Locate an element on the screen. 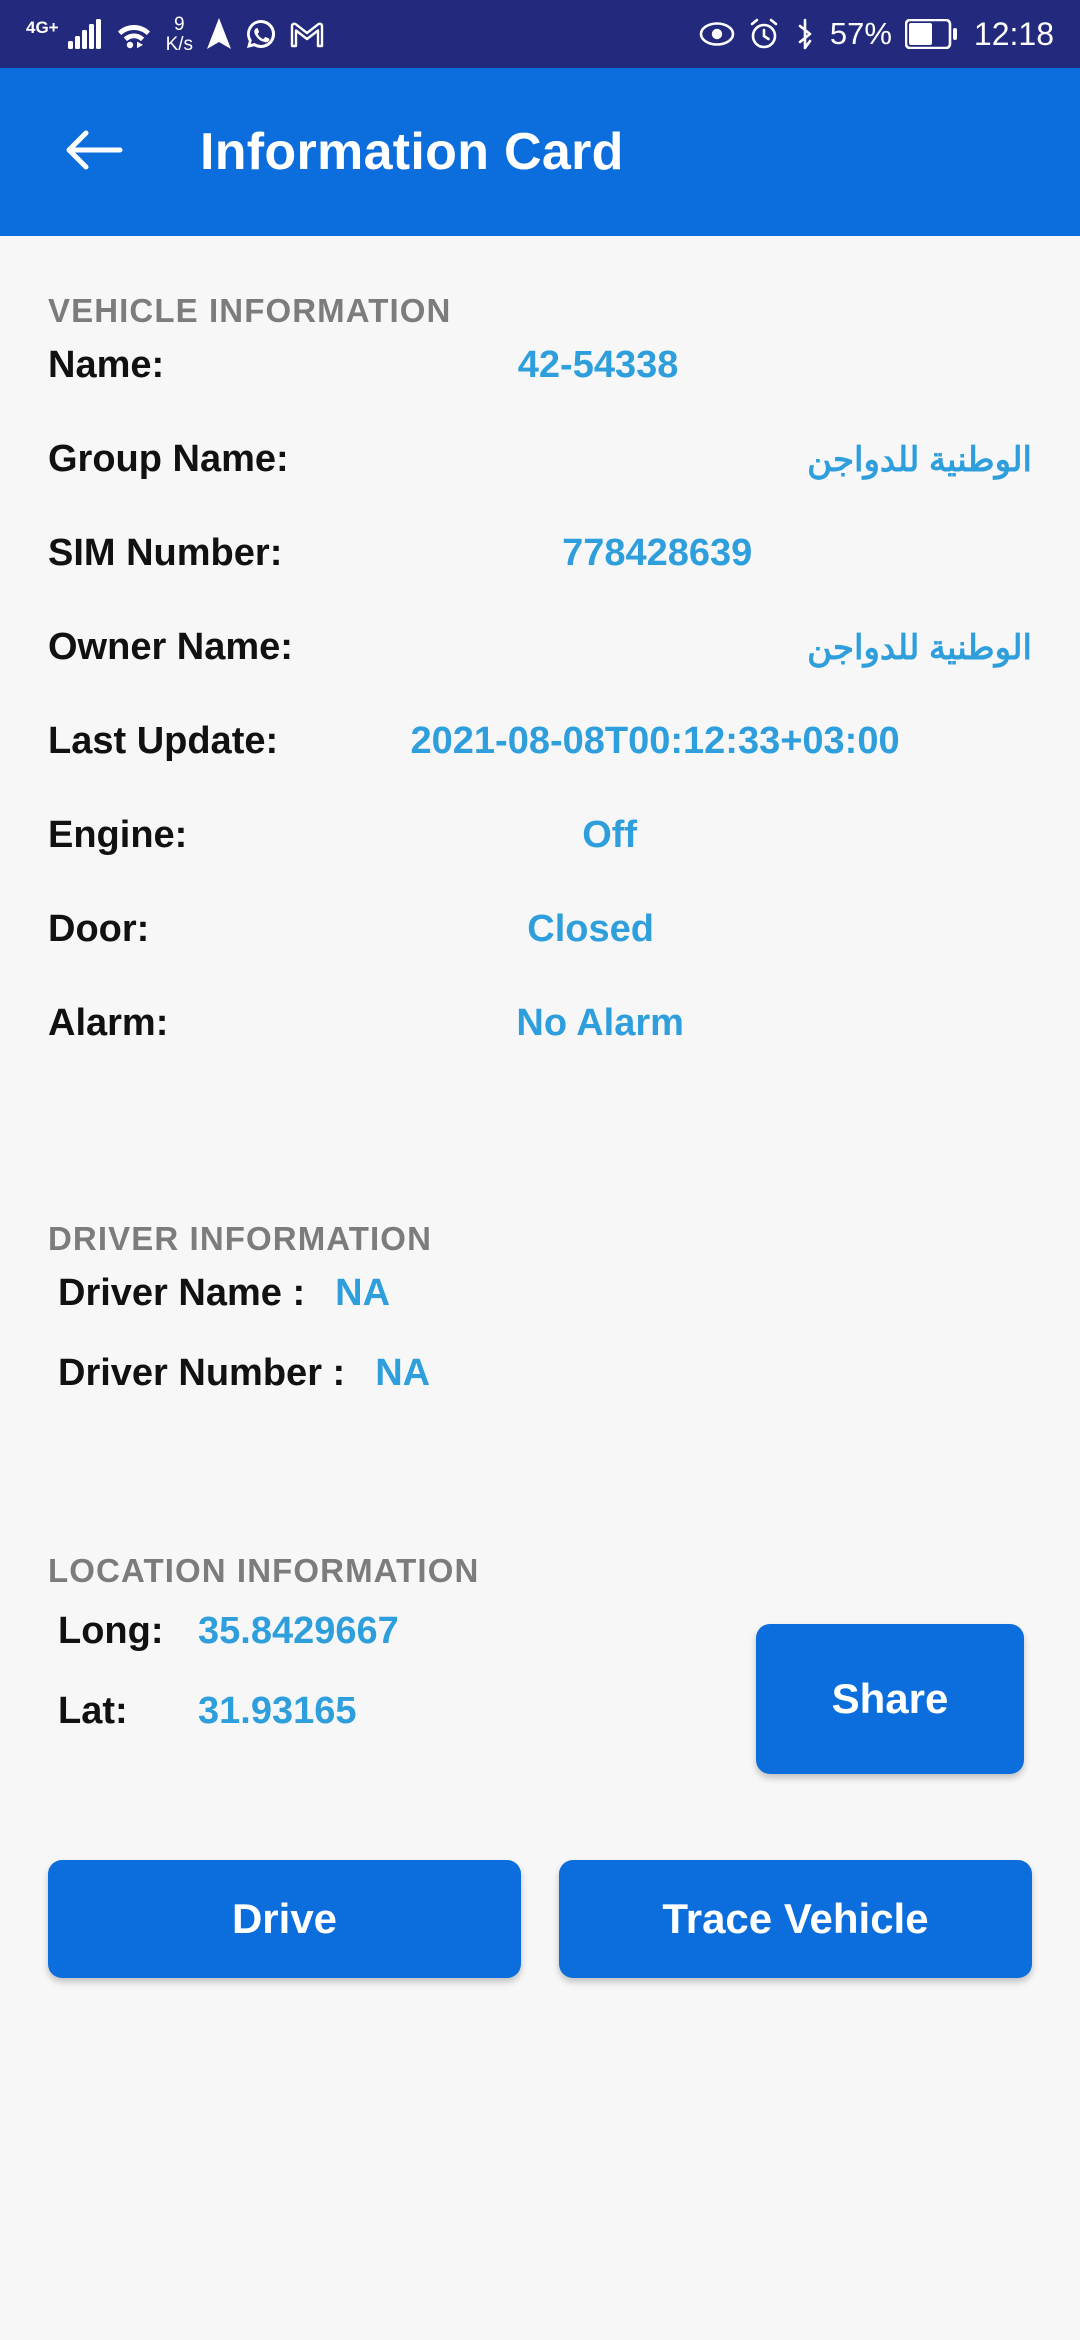 Image resolution: width=1080 pixels, height=2340 pixels. info-row-last-update: Last Update: 2021-08-08T00:12:33+03:00 is located at coordinates (540, 767).